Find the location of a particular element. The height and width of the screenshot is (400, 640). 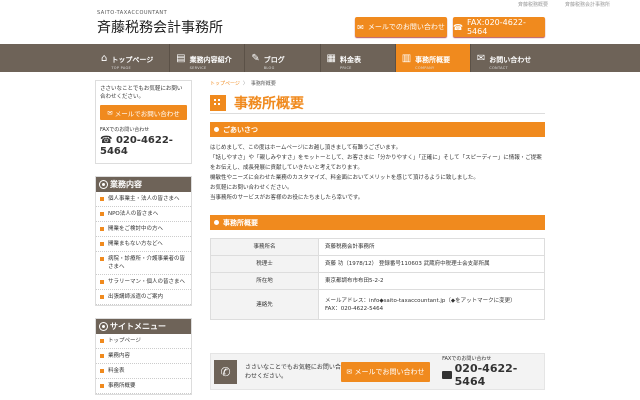

top-note-2: 斉藤税務会計事務所 is located at coordinates (587, 5).